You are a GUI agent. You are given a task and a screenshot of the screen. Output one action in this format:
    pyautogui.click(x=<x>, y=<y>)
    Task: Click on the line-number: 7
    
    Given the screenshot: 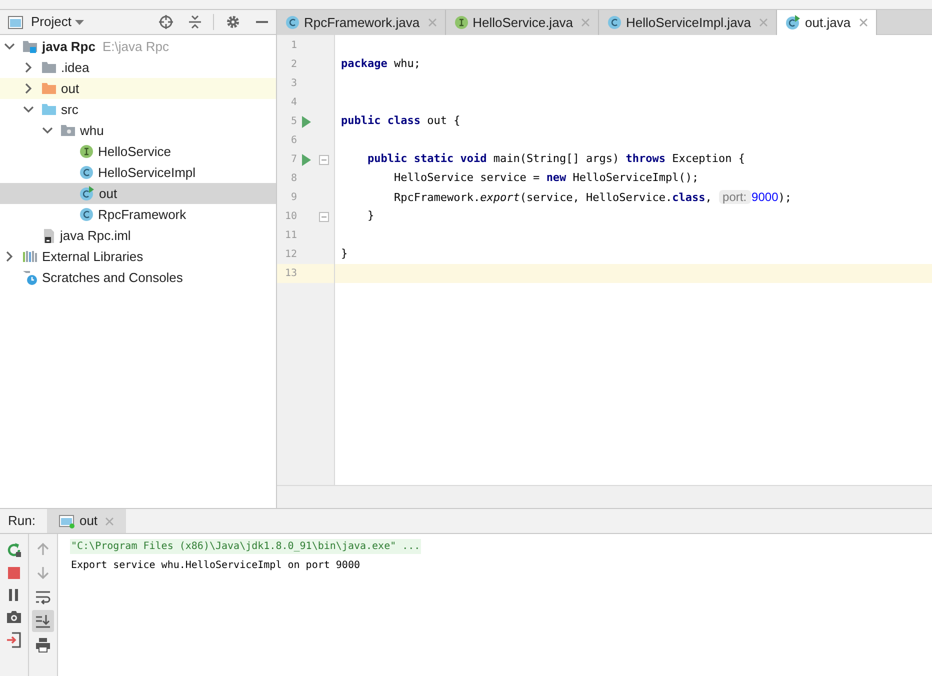 What is the action you would take?
    pyautogui.click(x=293, y=160)
    